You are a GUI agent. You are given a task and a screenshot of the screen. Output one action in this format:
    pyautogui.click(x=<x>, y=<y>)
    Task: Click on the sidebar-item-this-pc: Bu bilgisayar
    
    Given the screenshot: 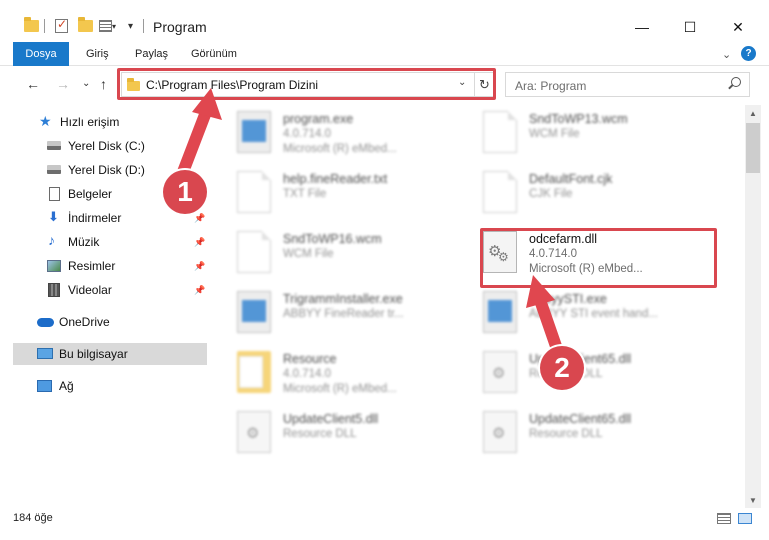 What is the action you would take?
    pyautogui.click(x=110, y=354)
    